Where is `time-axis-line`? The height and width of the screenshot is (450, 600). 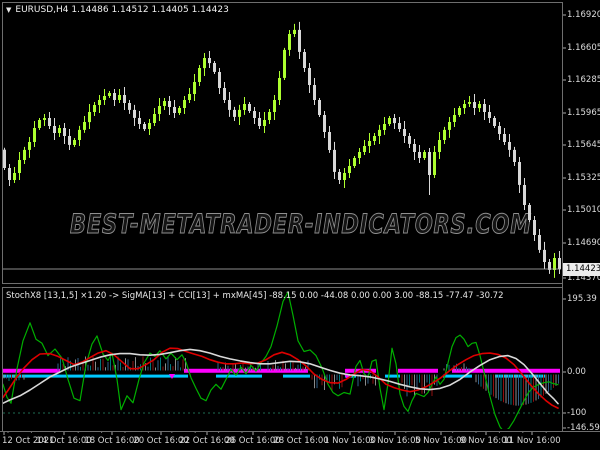 time-axis-line is located at coordinates (300, 431).